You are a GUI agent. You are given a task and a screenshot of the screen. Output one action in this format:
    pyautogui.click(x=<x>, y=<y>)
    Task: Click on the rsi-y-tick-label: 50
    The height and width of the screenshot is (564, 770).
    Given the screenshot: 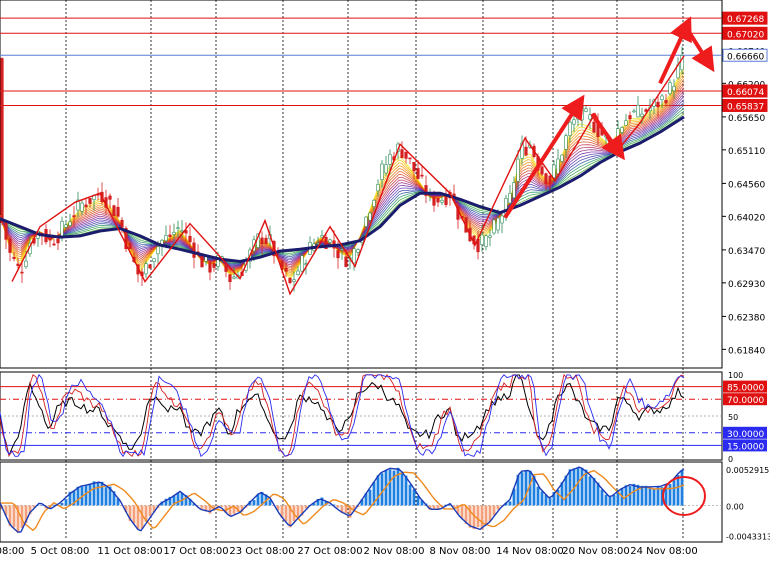 What is the action you would take?
    pyautogui.click(x=733, y=417)
    